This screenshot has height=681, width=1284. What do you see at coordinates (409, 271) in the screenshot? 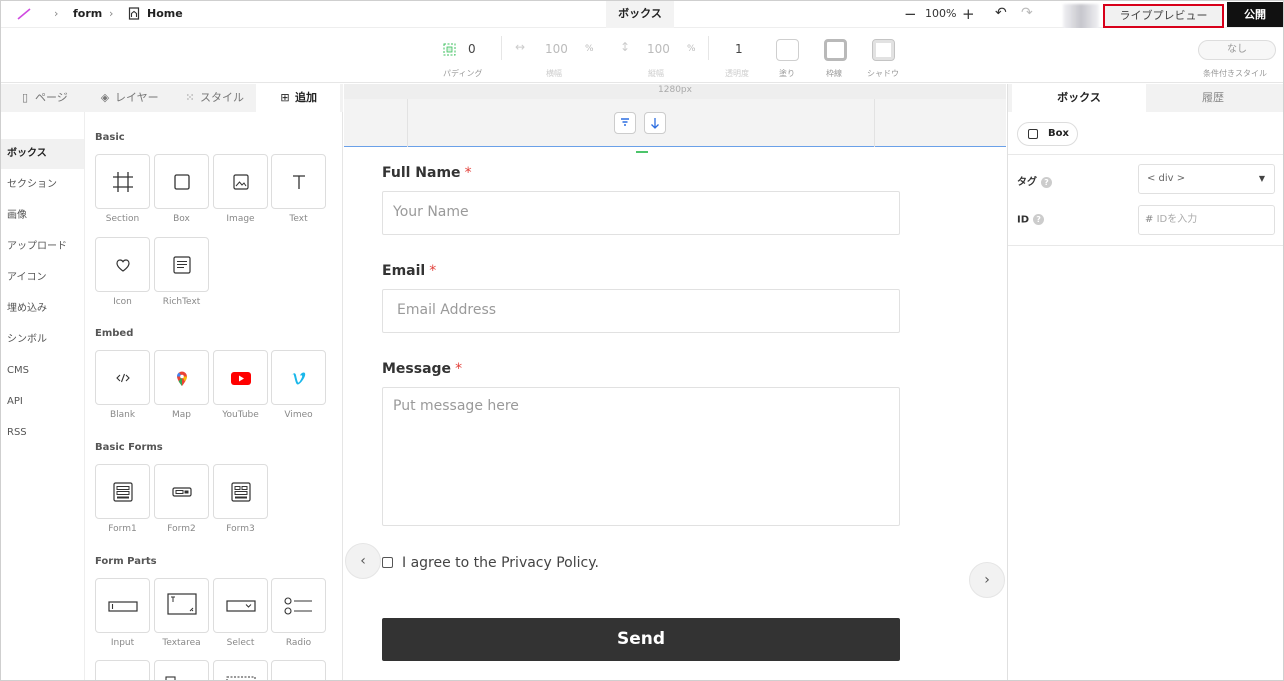
I see `field-label-email: Email *` at bounding box center [409, 271].